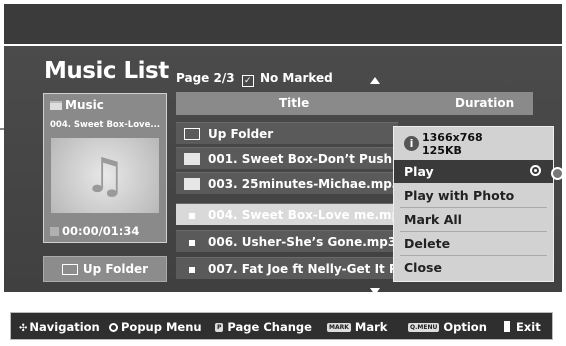 The width and height of the screenshot is (566, 346). What do you see at coordinates (371, 327) in the screenshot?
I see `guide-label: Mark` at bounding box center [371, 327].